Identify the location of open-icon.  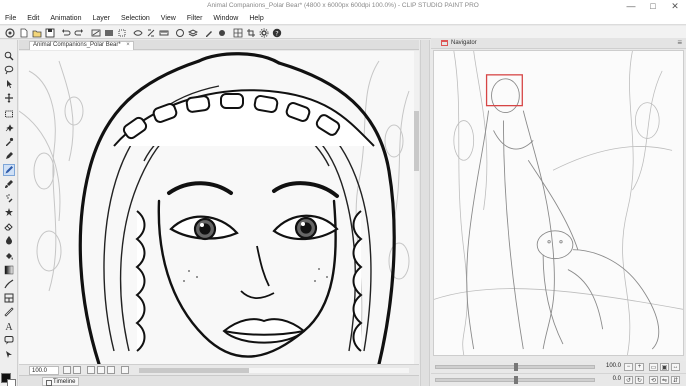
(36, 32).